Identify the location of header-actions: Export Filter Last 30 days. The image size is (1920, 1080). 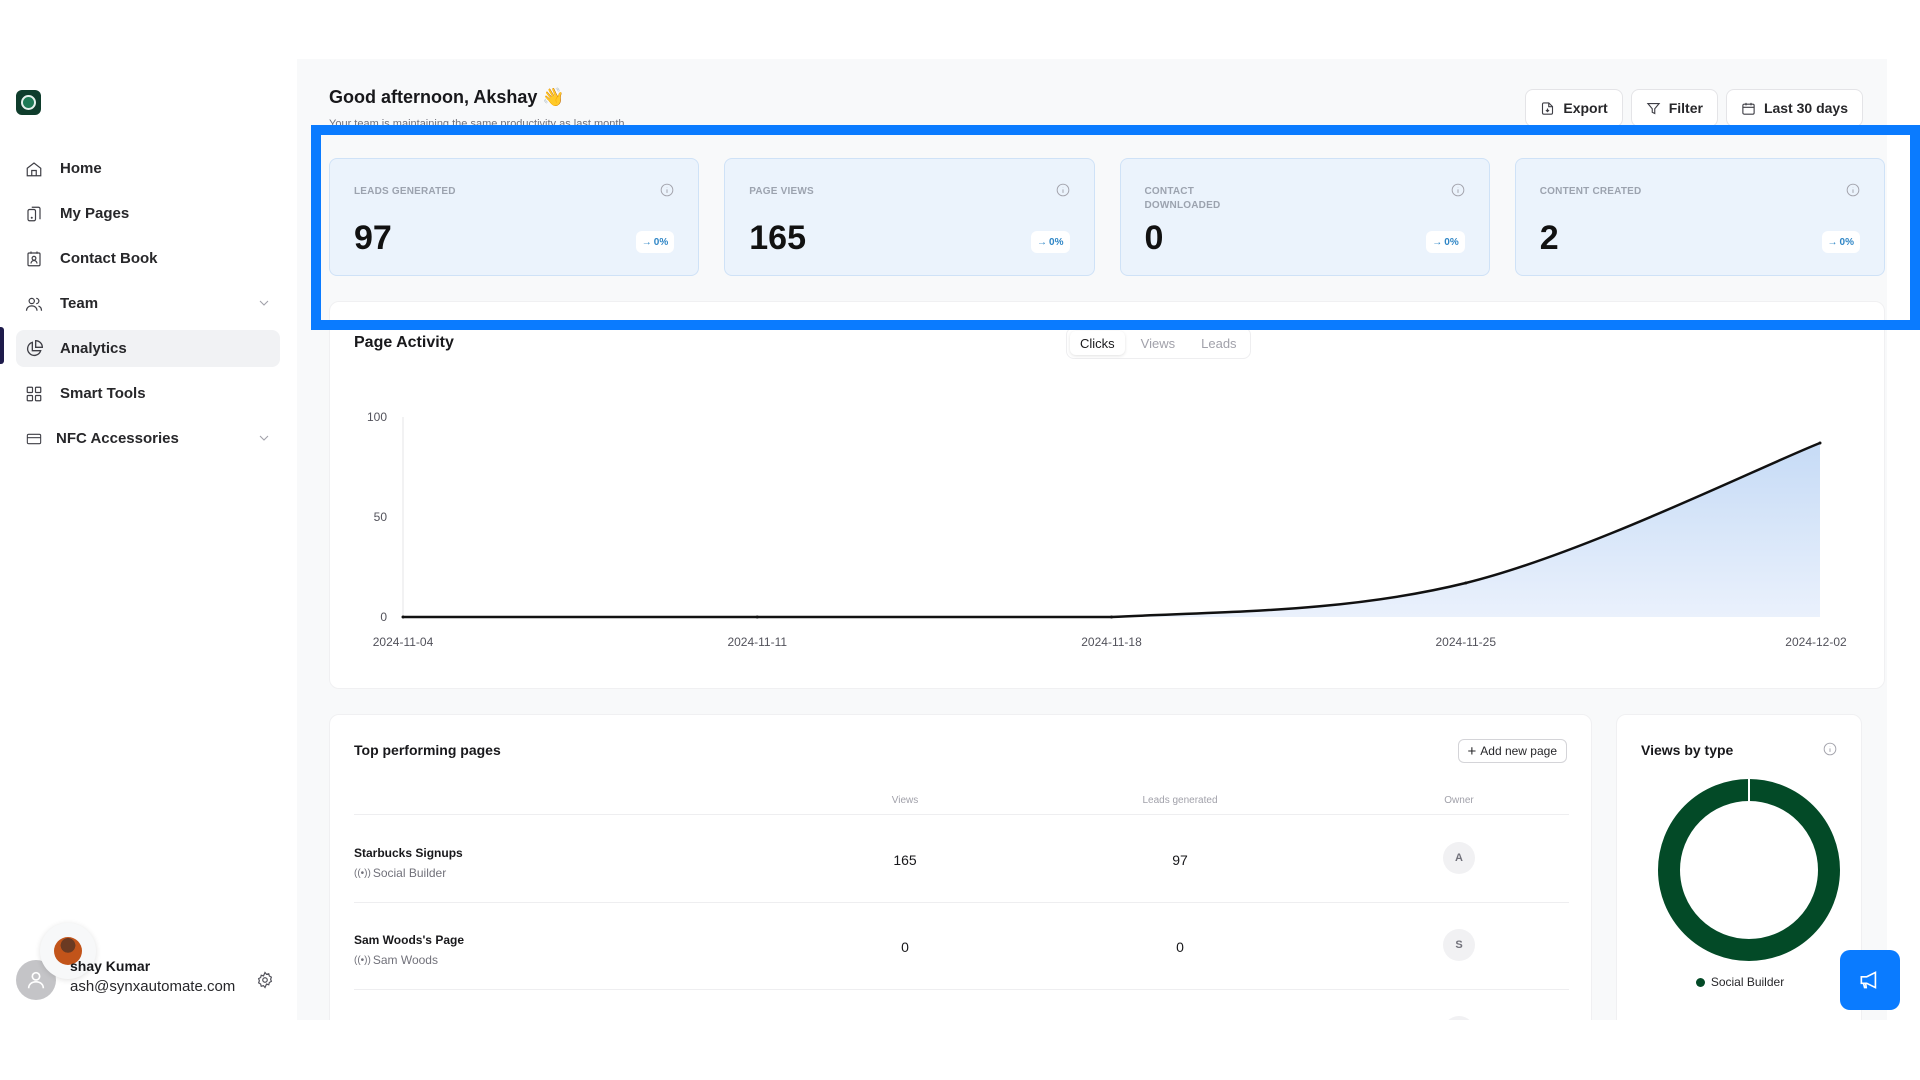
(1694, 108).